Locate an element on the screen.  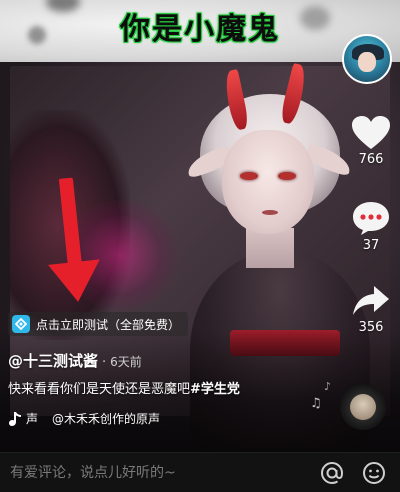
music-disc-cover is located at coordinates (363, 407).